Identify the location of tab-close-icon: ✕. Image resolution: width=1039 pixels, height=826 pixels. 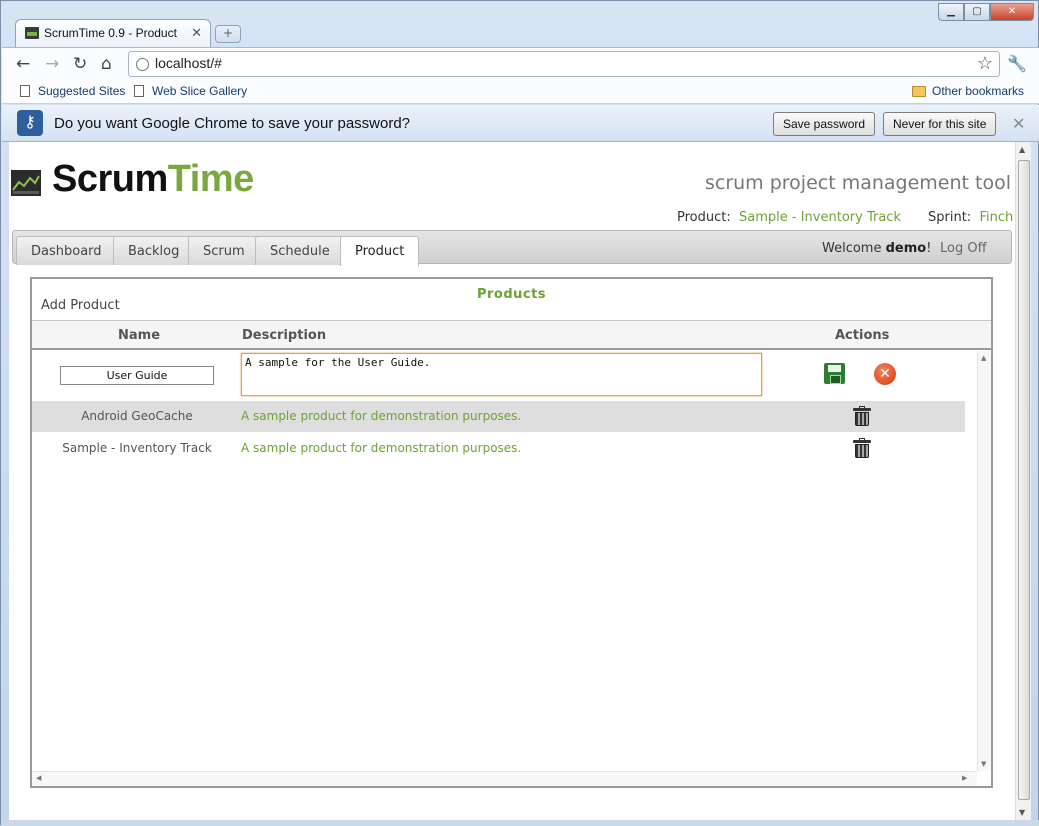
(196, 33).